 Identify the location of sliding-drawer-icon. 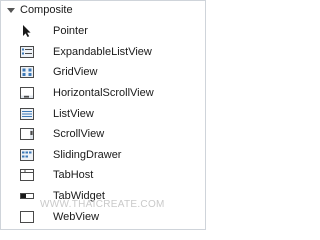
(27, 154).